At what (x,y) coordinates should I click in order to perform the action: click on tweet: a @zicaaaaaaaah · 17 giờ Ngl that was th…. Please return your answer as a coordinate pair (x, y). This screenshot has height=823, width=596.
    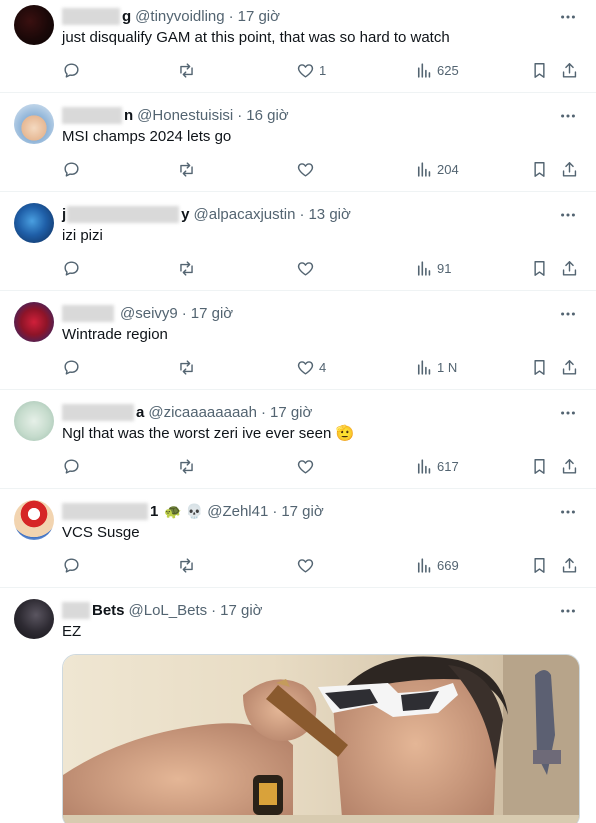
    Looking at the image, I should click on (298, 439).